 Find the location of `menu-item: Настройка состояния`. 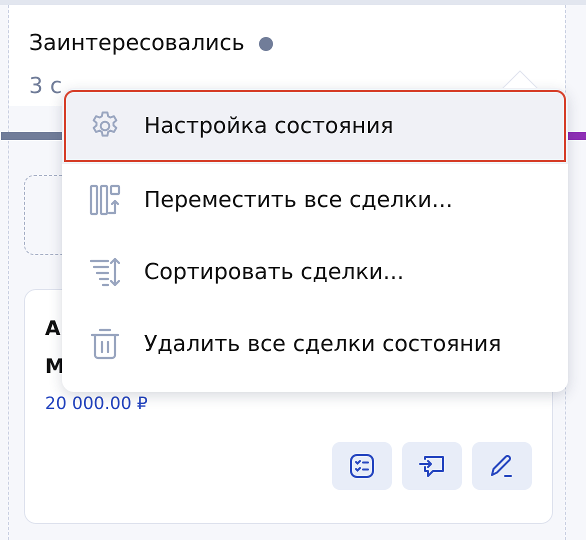

menu-item: Настройка состояния is located at coordinates (315, 126).